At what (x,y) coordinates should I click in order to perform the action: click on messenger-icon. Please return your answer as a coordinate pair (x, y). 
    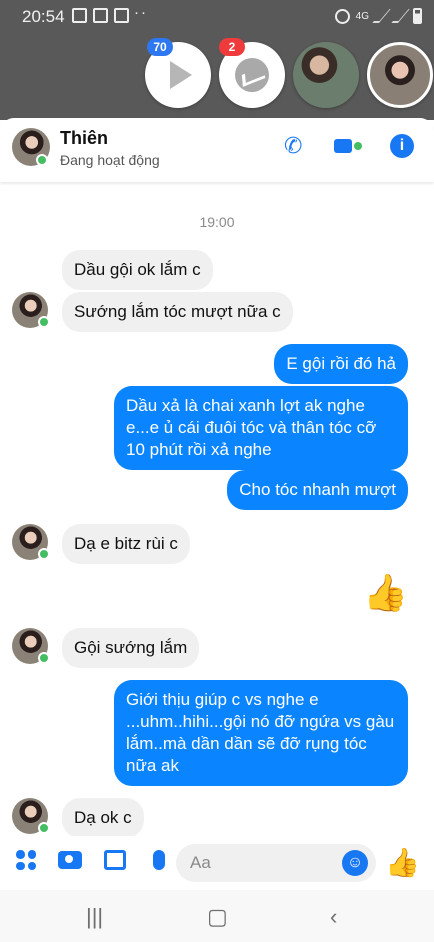
    Looking at the image, I should click on (252, 75).